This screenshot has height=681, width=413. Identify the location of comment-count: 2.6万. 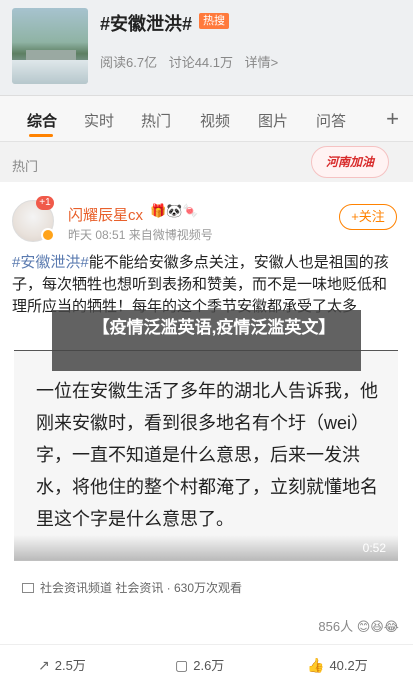
(209, 665).